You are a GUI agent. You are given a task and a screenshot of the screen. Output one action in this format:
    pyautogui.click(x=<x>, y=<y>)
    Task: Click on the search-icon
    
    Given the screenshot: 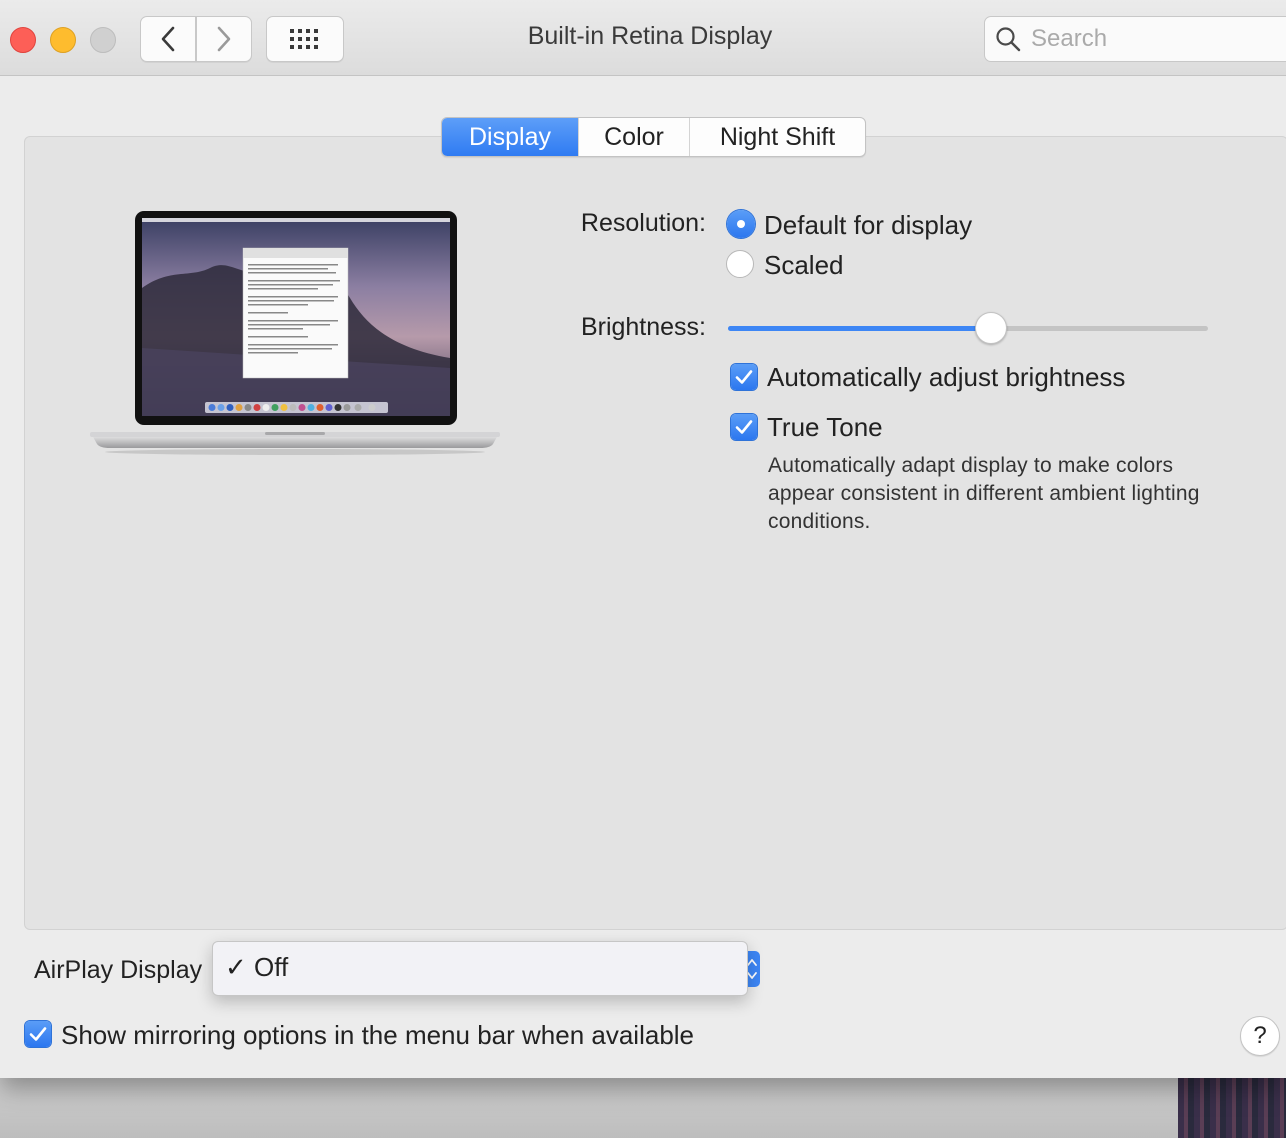 What is the action you would take?
    pyautogui.click(x=1008, y=39)
    